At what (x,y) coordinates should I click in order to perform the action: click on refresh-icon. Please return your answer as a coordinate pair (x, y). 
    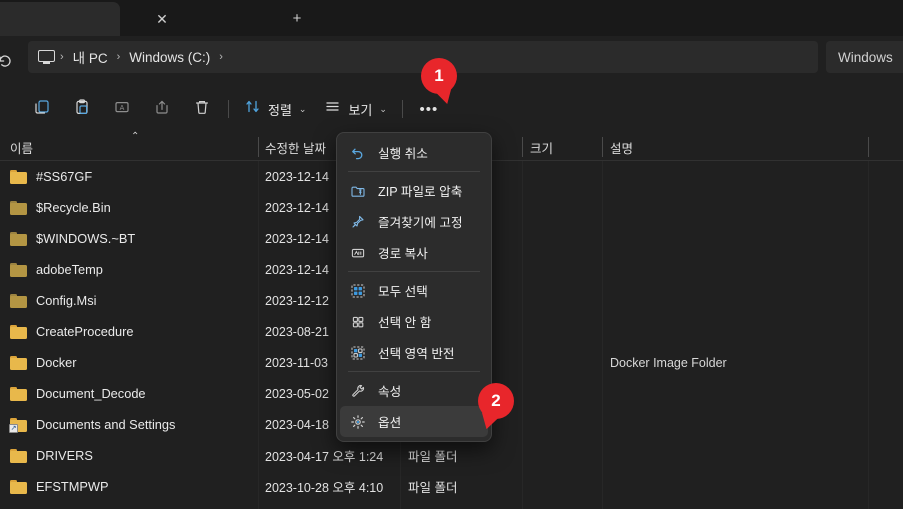
    Looking at the image, I should click on (9, 61).